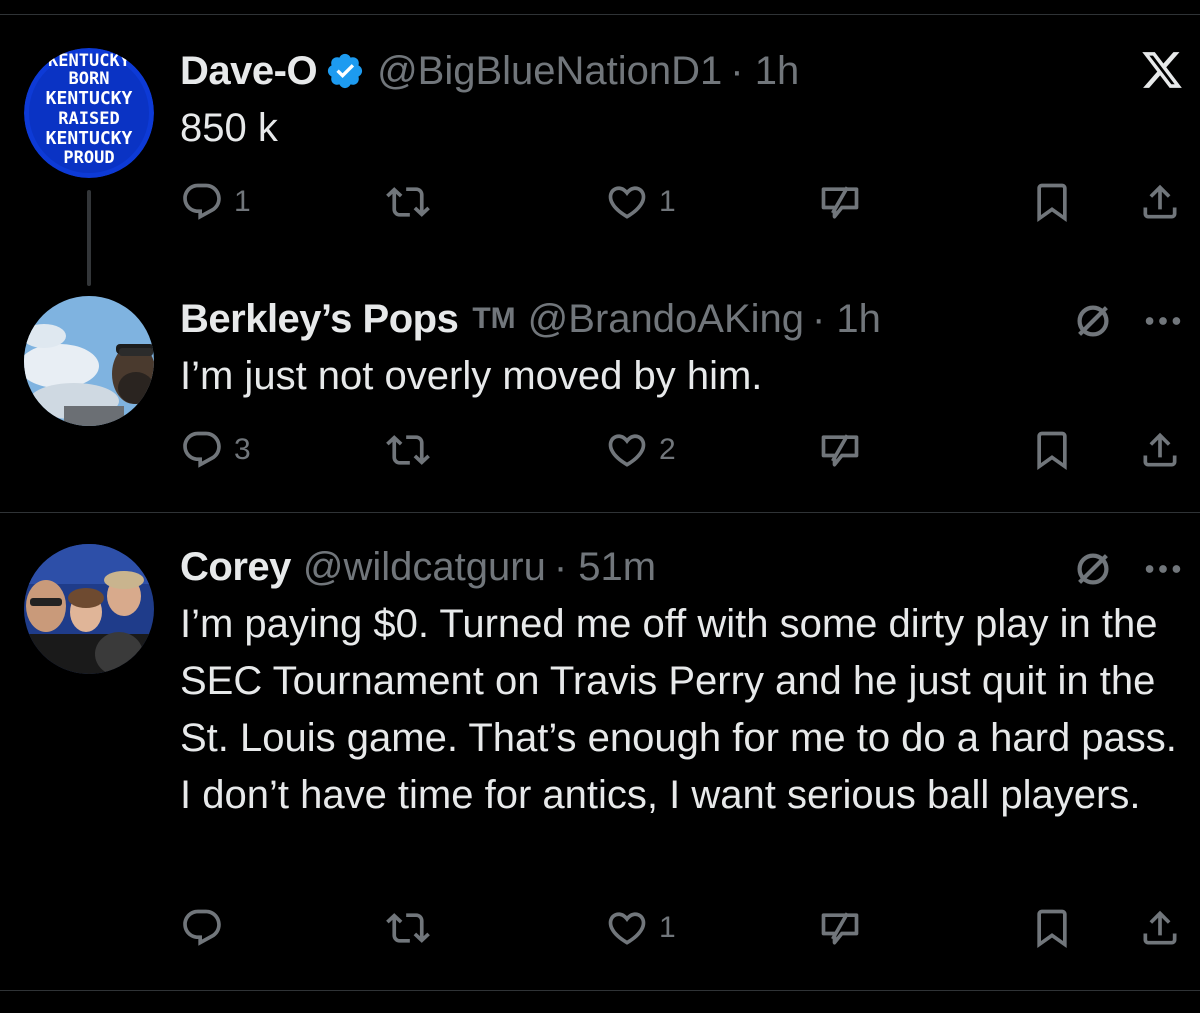  What do you see at coordinates (242, 449) in the screenshot?
I see `reply-count: 3` at bounding box center [242, 449].